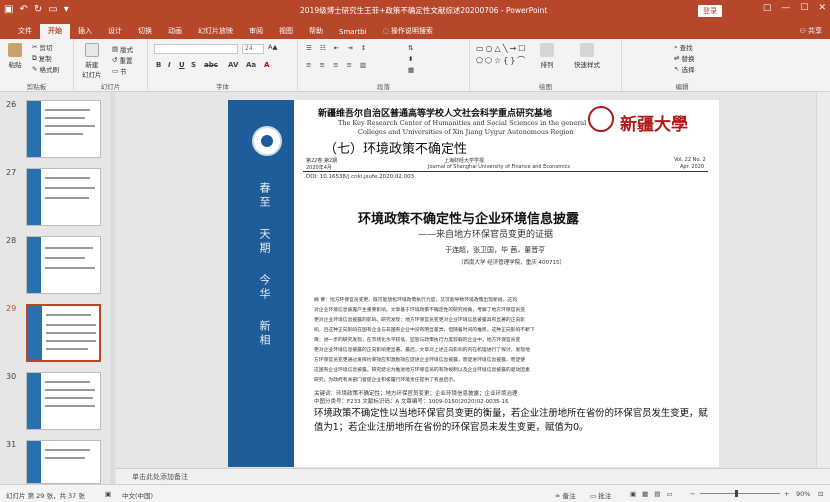 The height and width of the screenshot is (502, 830). Describe the element at coordinates (8, 10) in the screenshot. I see `save-icon: ▣` at that location.